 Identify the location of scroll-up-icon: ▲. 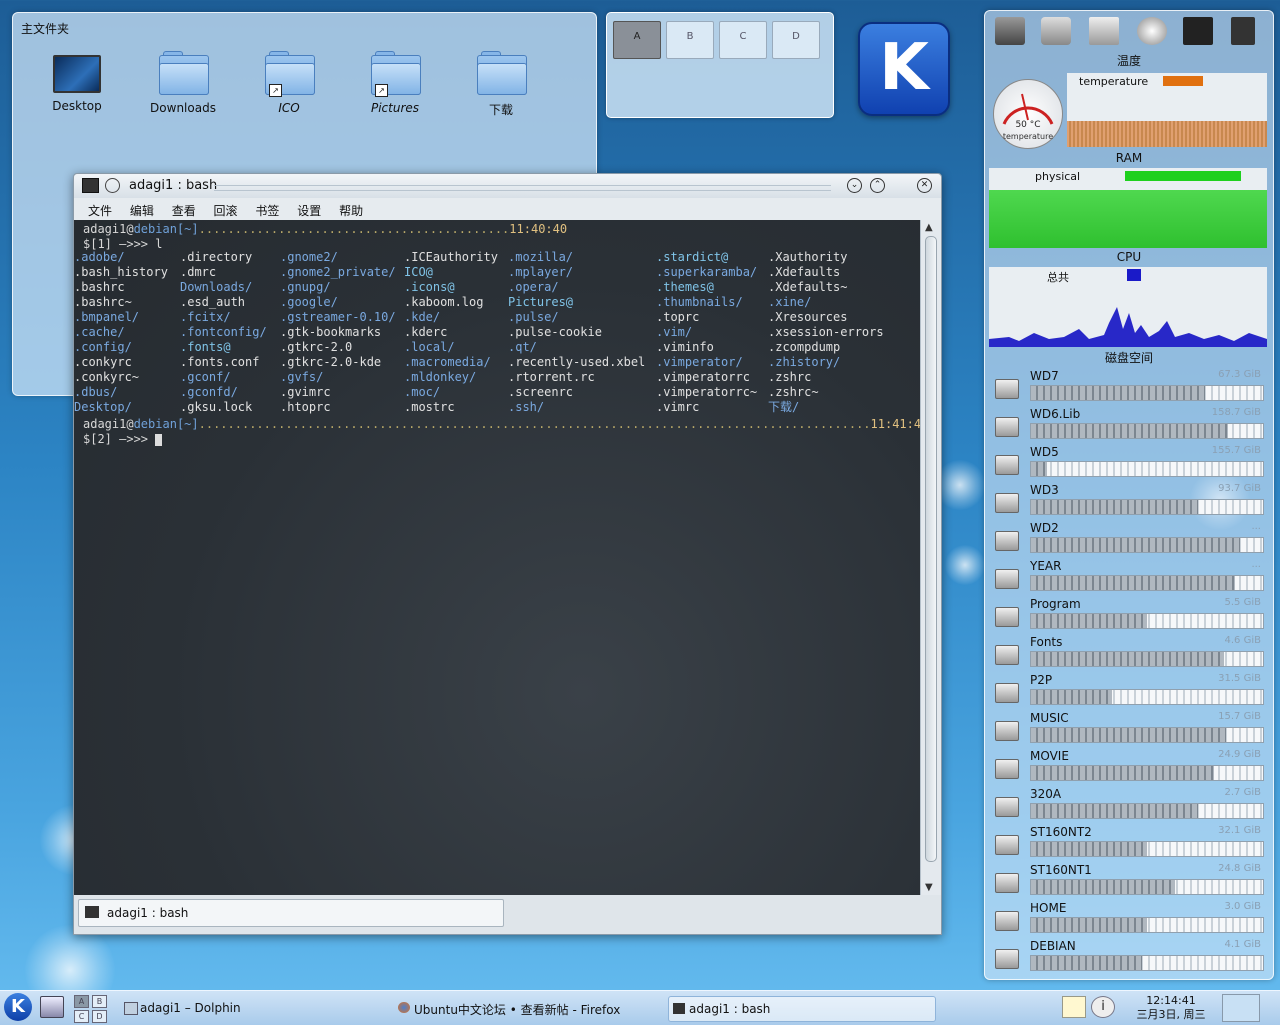
(929, 227).